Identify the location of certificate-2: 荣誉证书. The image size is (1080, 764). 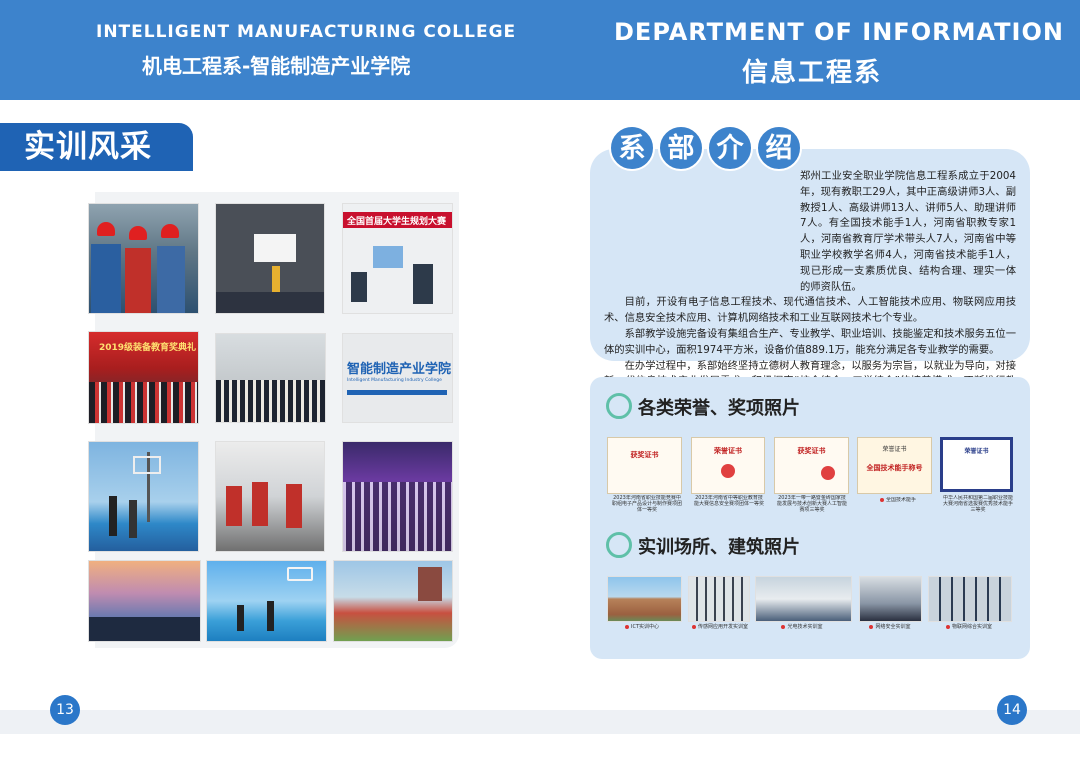
(728, 465).